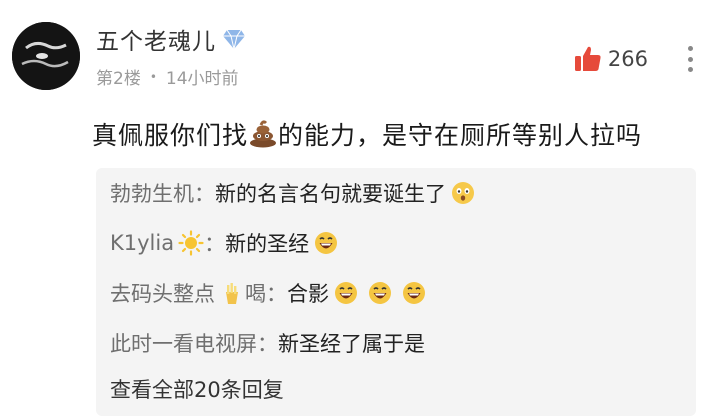 The width and height of the screenshot is (720, 416). I want to click on reply-author: 去码头整点 喝, so click(188, 293).